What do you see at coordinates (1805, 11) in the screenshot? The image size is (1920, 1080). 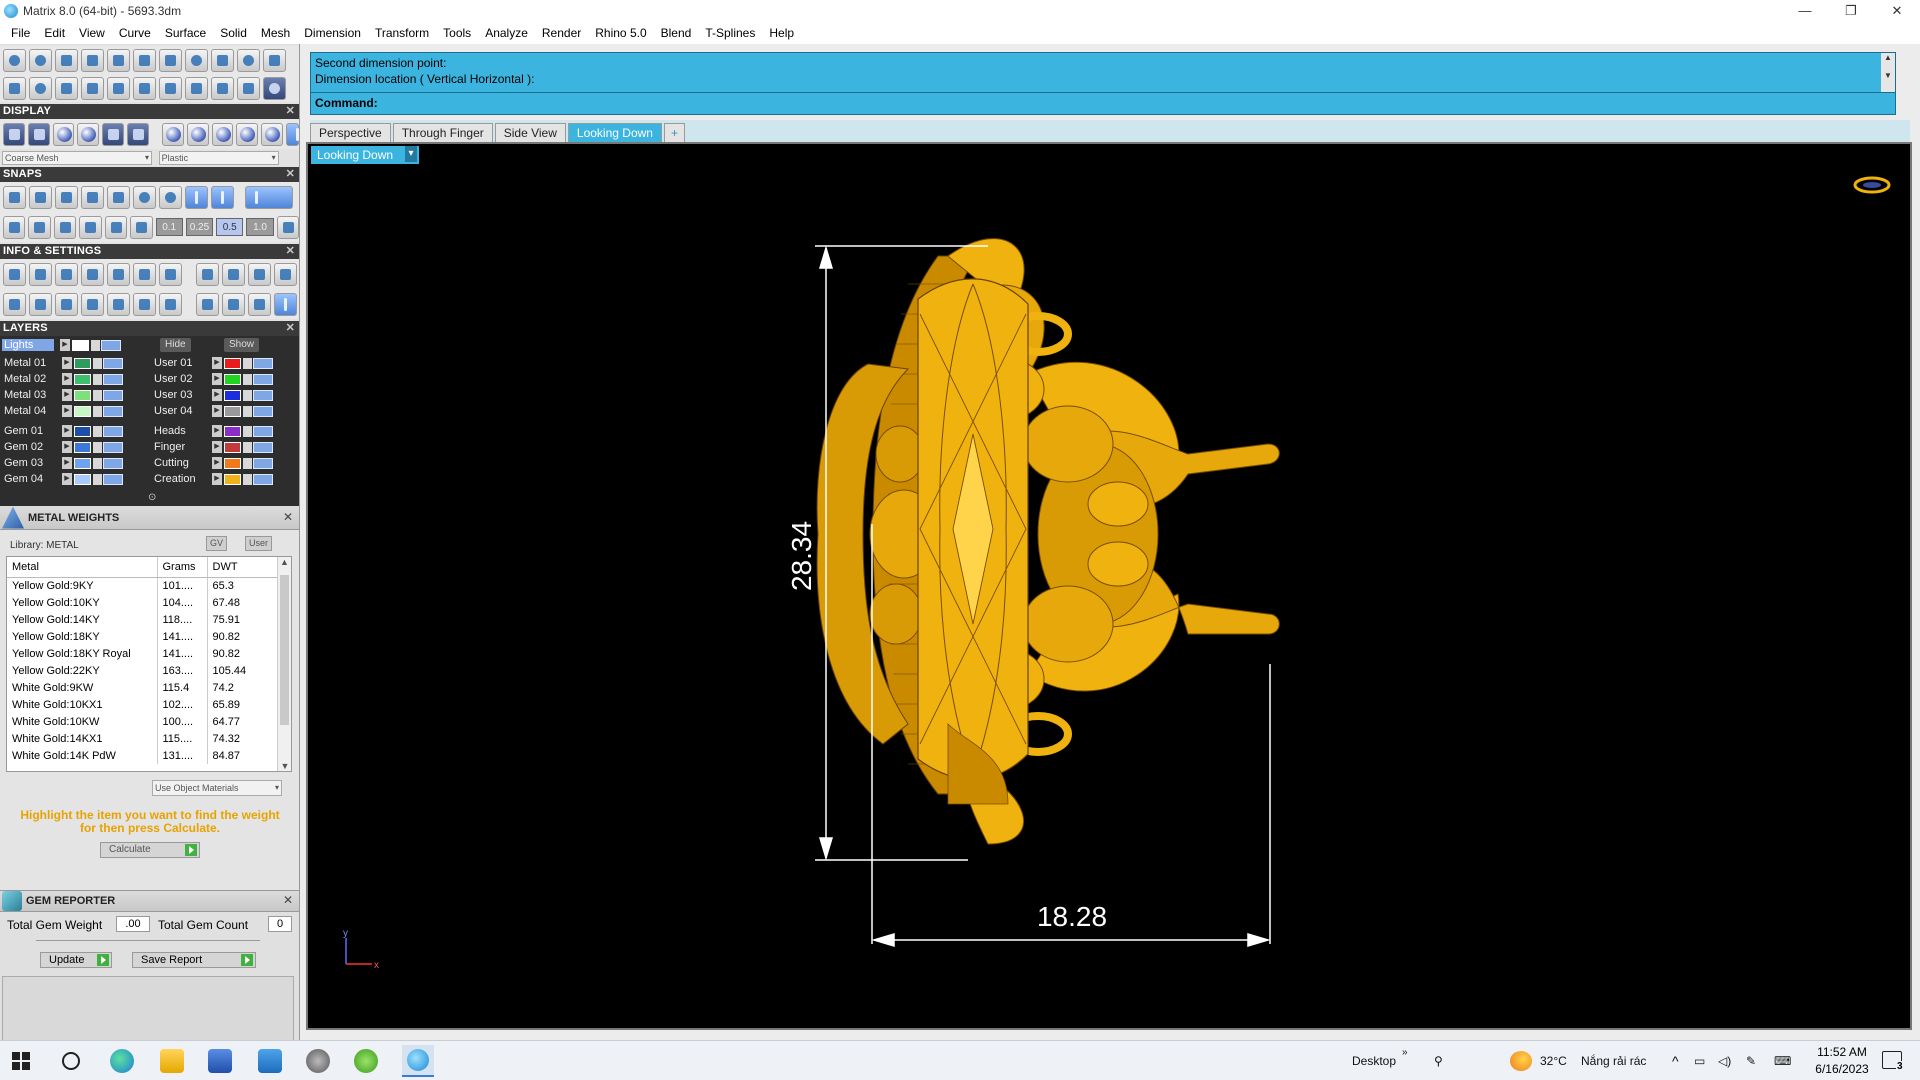 I see `minimize-button: —` at bounding box center [1805, 11].